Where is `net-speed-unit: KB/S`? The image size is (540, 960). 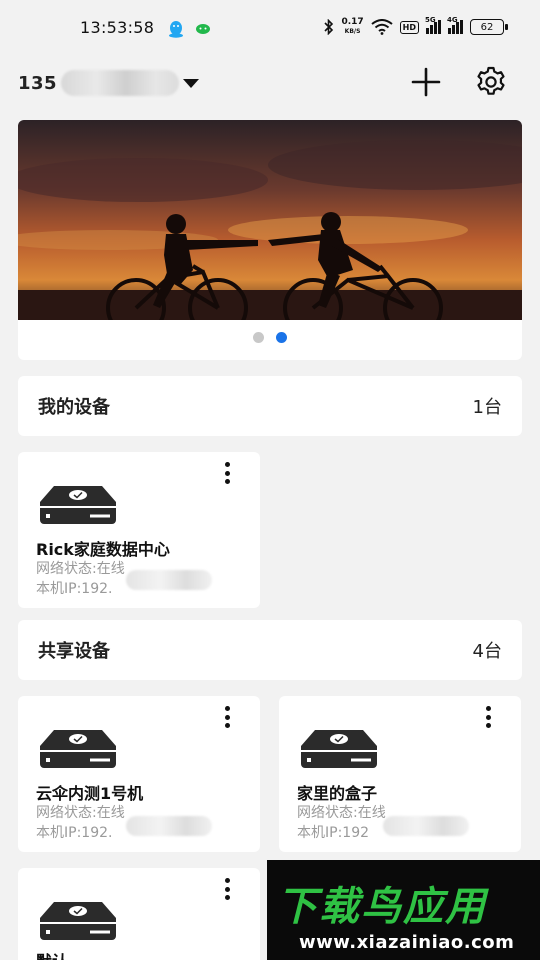 net-speed-unit: KB/S is located at coordinates (352, 31).